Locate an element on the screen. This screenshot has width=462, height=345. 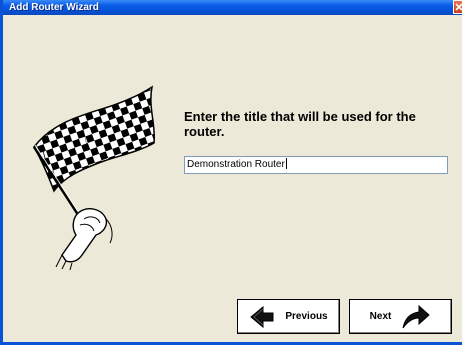
router-title-value: Demonstration Router is located at coordinates (236, 164).